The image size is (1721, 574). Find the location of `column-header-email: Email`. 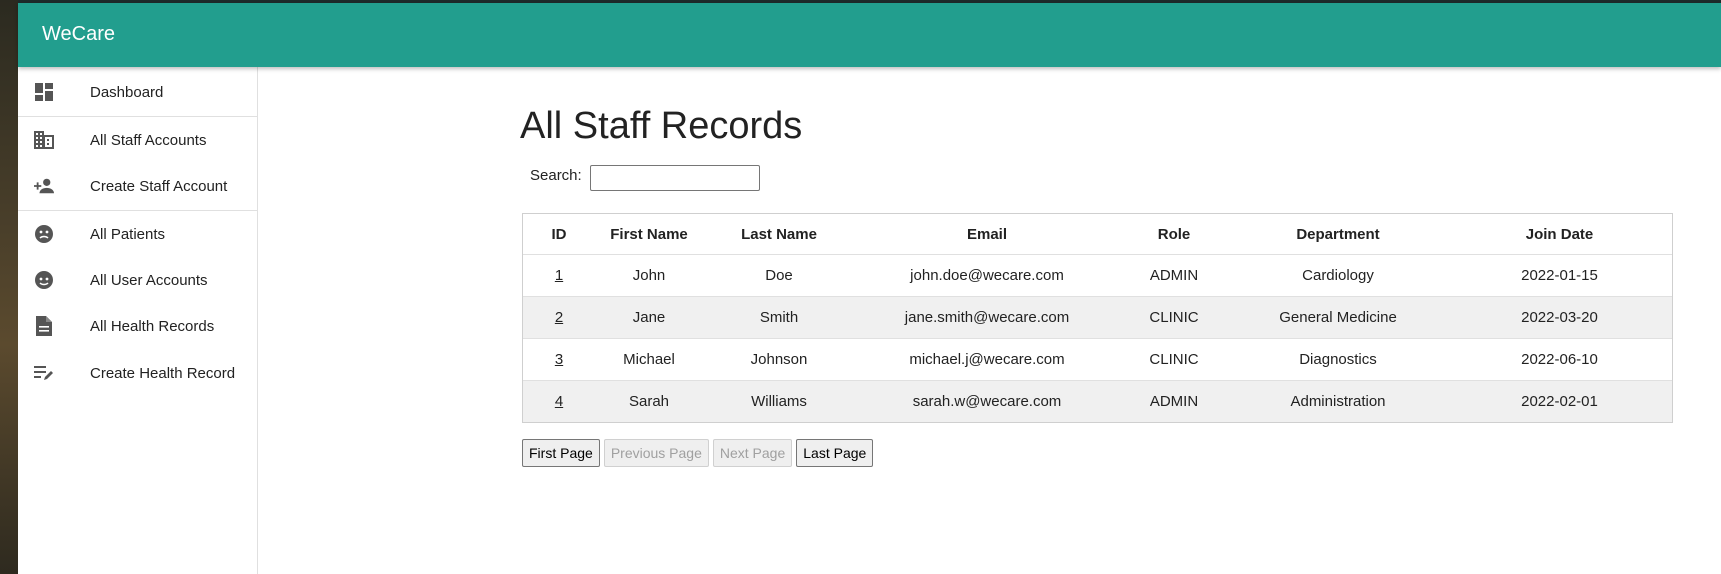

column-header-email: Email is located at coordinates (987, 234).